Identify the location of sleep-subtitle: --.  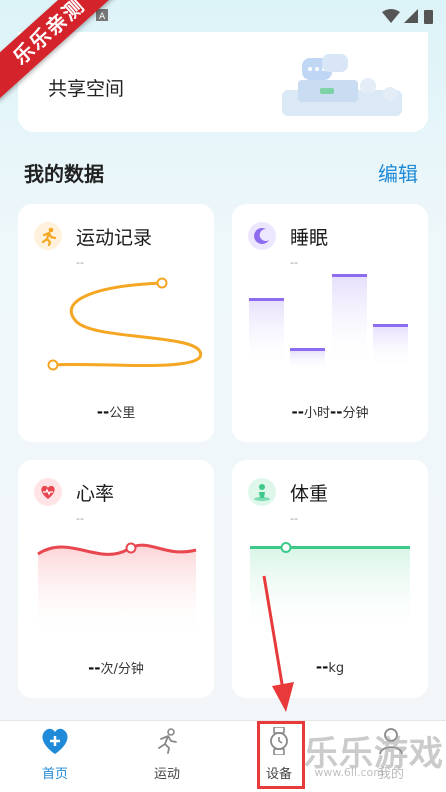
(294, 262).